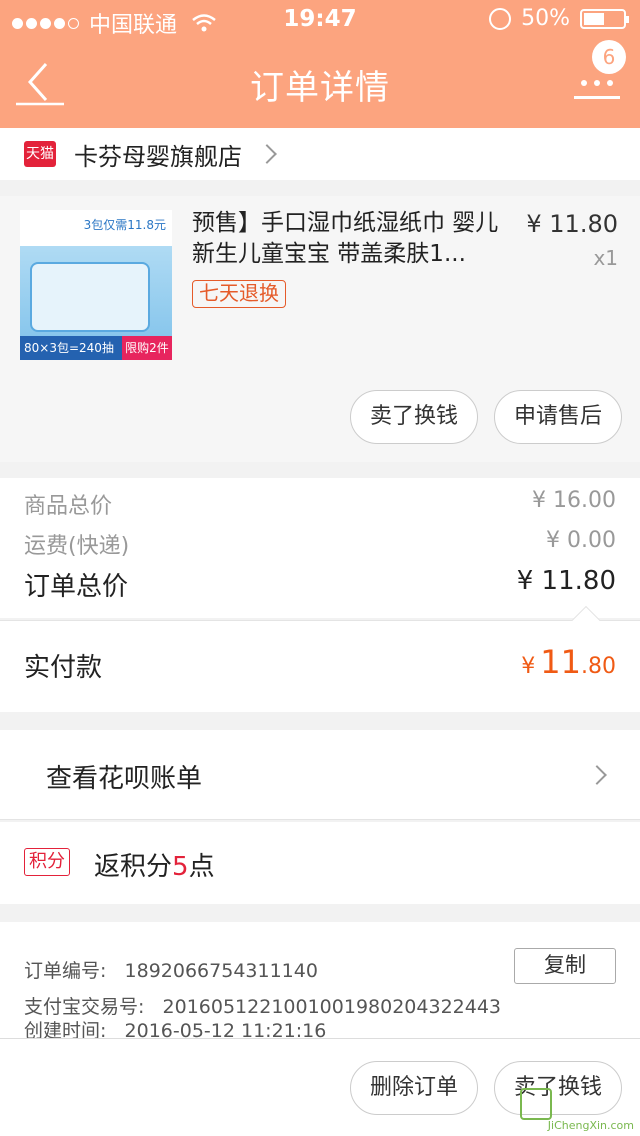 The image size is (640, 1136). What do you see at coordinates (574, 500) in the screenshot?
I see `goods-total-value: ¥ 16.00` at bounding box center [574, 500].